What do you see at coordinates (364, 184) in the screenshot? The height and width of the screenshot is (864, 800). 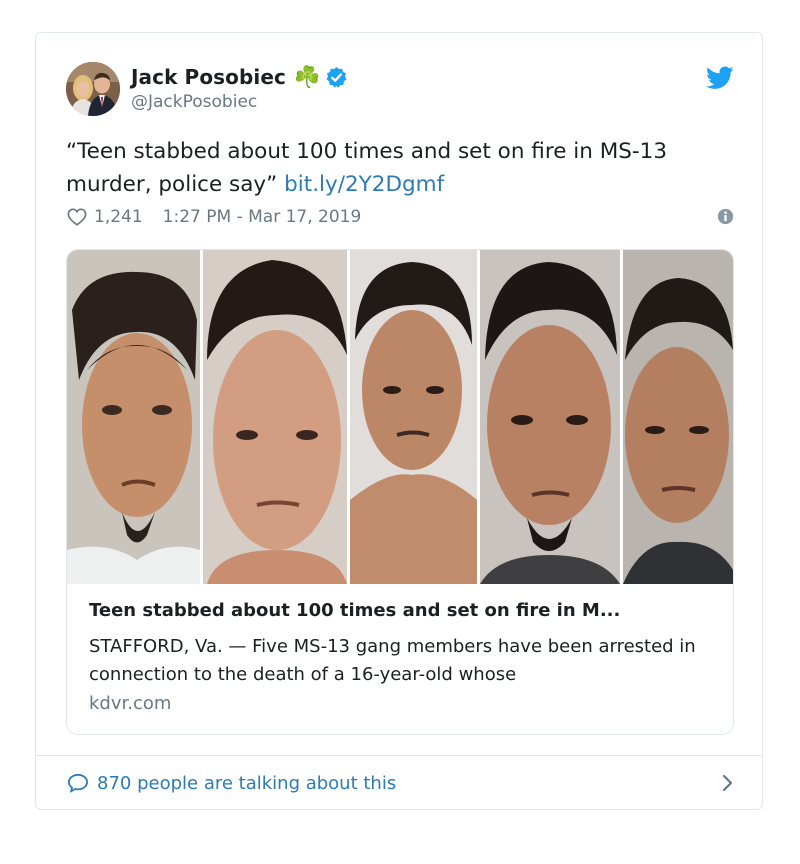 I see `tweet-link: bit.ly/2Y2Dgmf` at bounding box center [364, 184].